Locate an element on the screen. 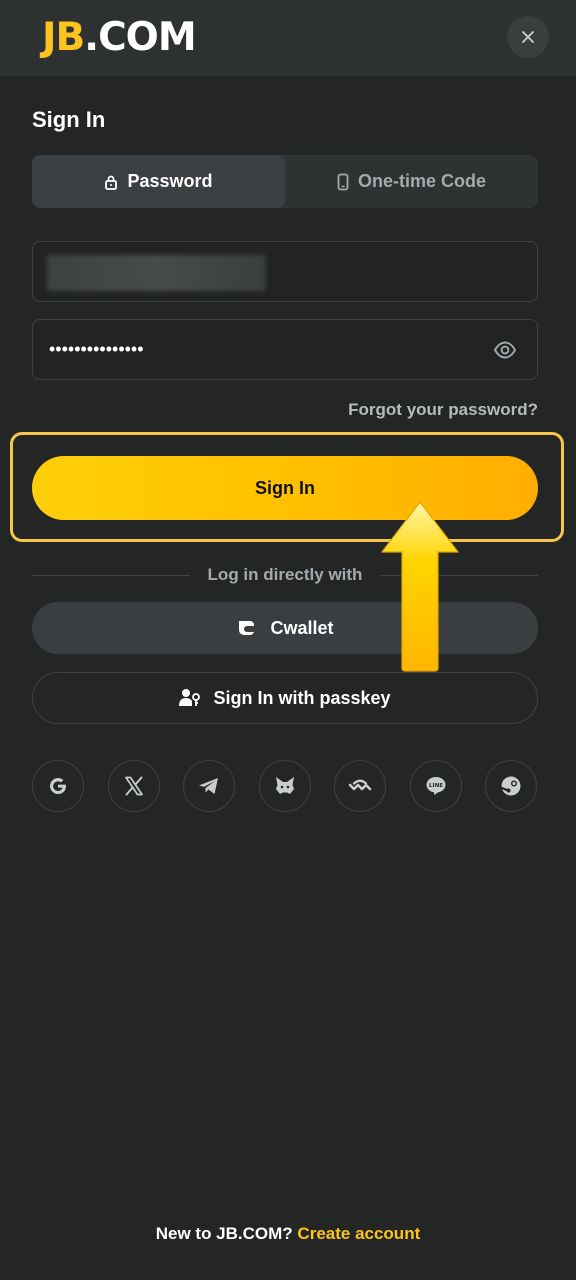 This screenshot has width=576, height=1280. tab-password: Password is located at coordinates (158, 181).